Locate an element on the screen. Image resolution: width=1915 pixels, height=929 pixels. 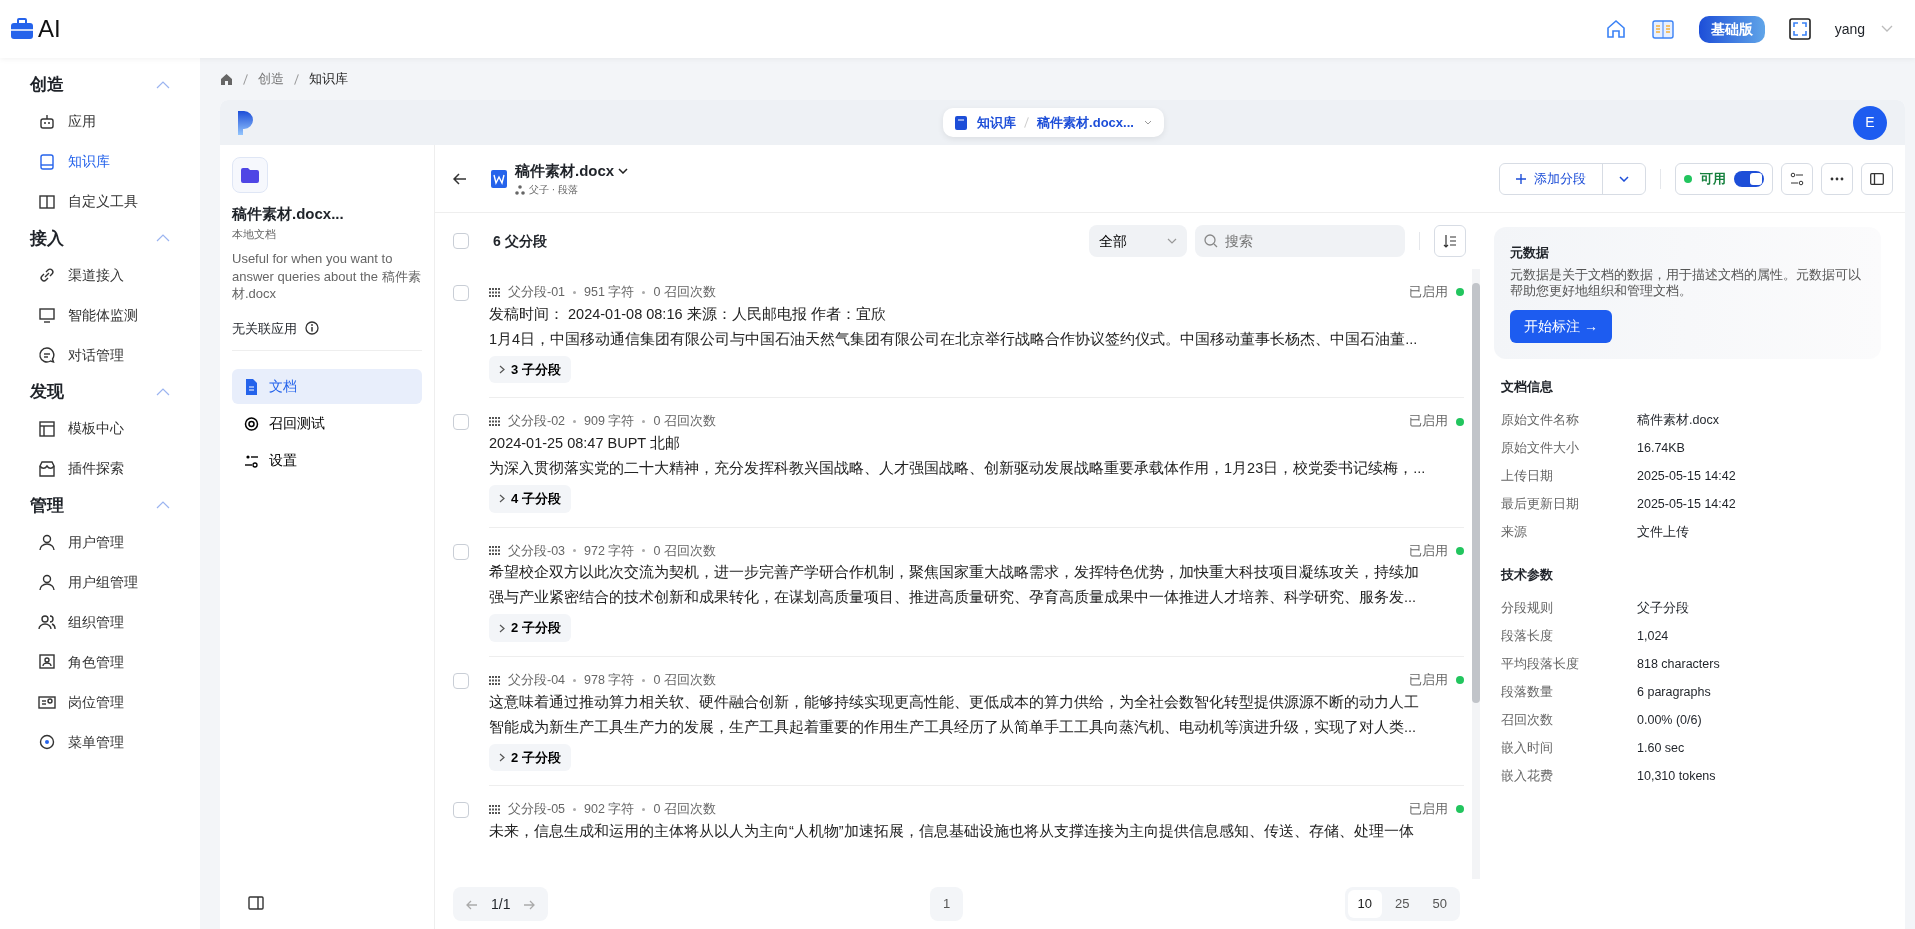
start-annotation-button: 开始标注 → is located at coordinates (1561, 327).